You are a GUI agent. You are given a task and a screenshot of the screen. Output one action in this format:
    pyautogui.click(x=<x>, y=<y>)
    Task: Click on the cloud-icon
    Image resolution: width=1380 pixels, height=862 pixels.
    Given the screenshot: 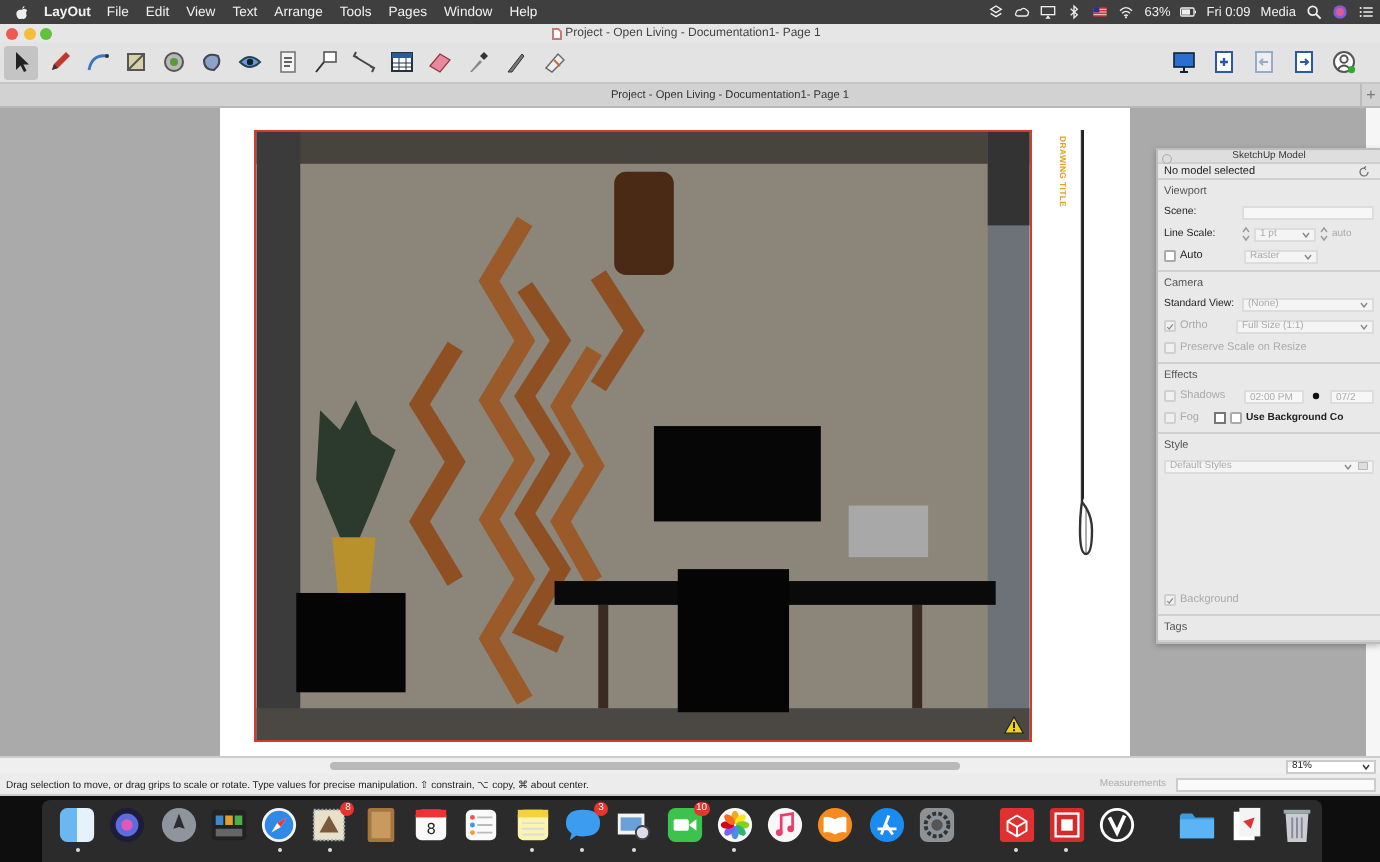 What is the action you would take?
    pyautogui.click(x=1022, y=12)
    